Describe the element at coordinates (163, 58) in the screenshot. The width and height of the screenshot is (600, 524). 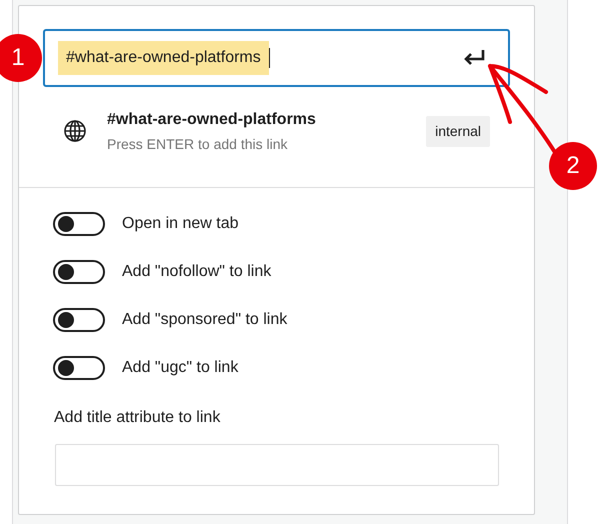
I see `link-input-text: #what-are-owned-platforms` at that location.